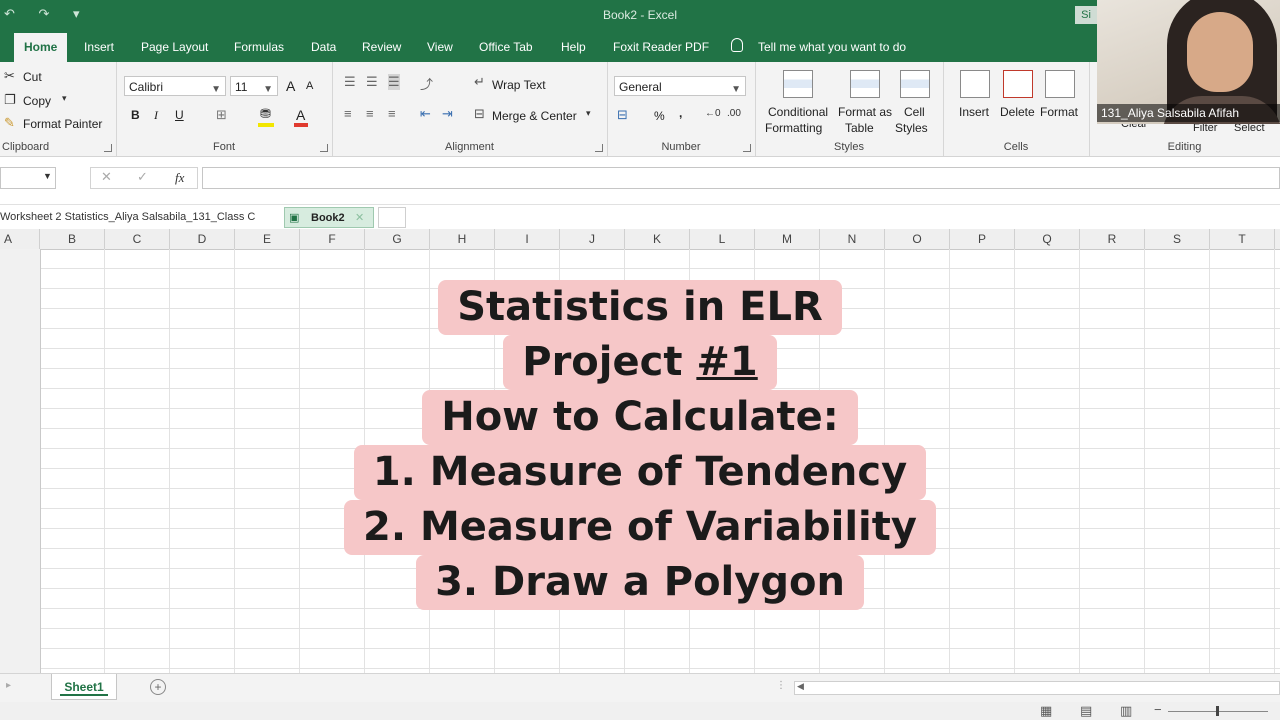 The width and height of the screenshot is (1280, 720). What do you see at coordinates (254, 86) in the screenshot?
I see `font-size-combo: 11 ▼` at bounding box center [254, 86].